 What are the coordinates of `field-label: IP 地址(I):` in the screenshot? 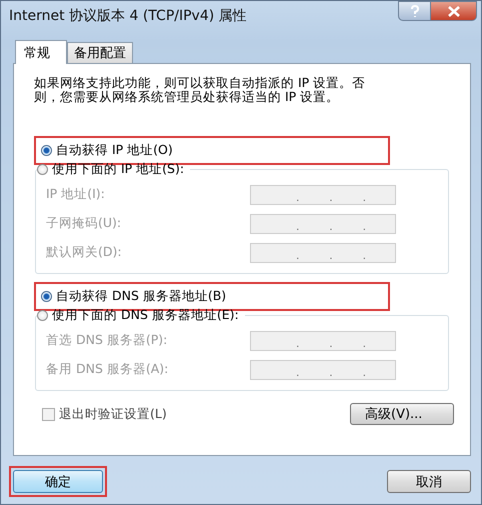 It's located at (75, 194).